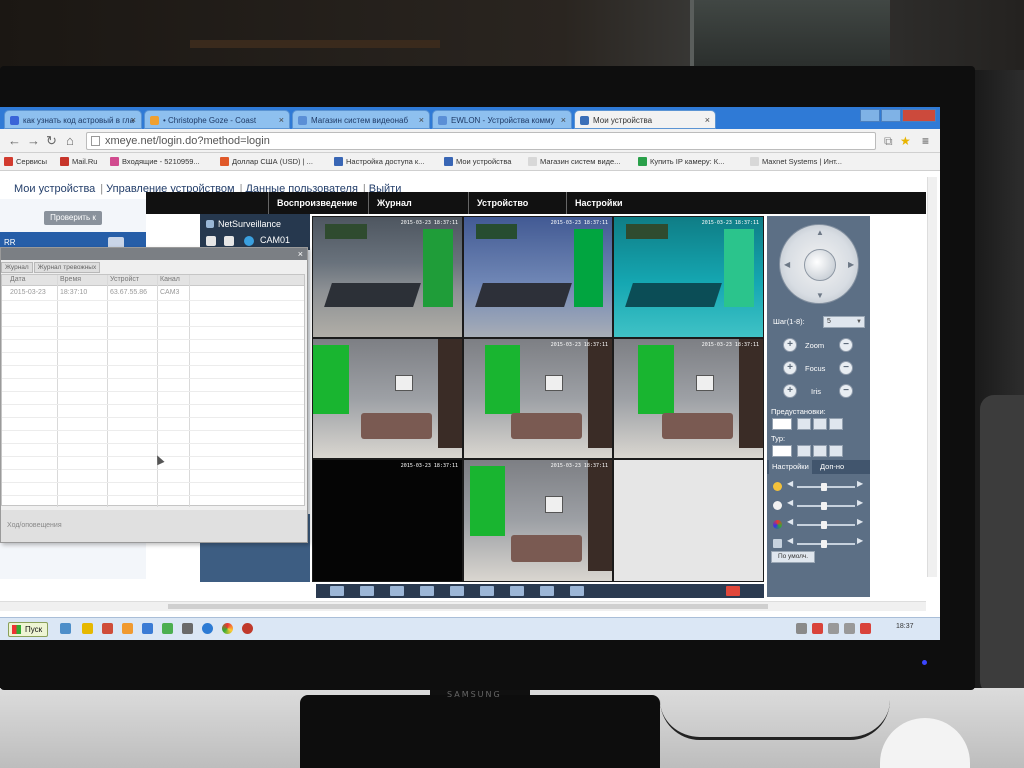 This screenshot has height=768, width=1024. I want to click on tour-grid-icon, so click(836, 451).